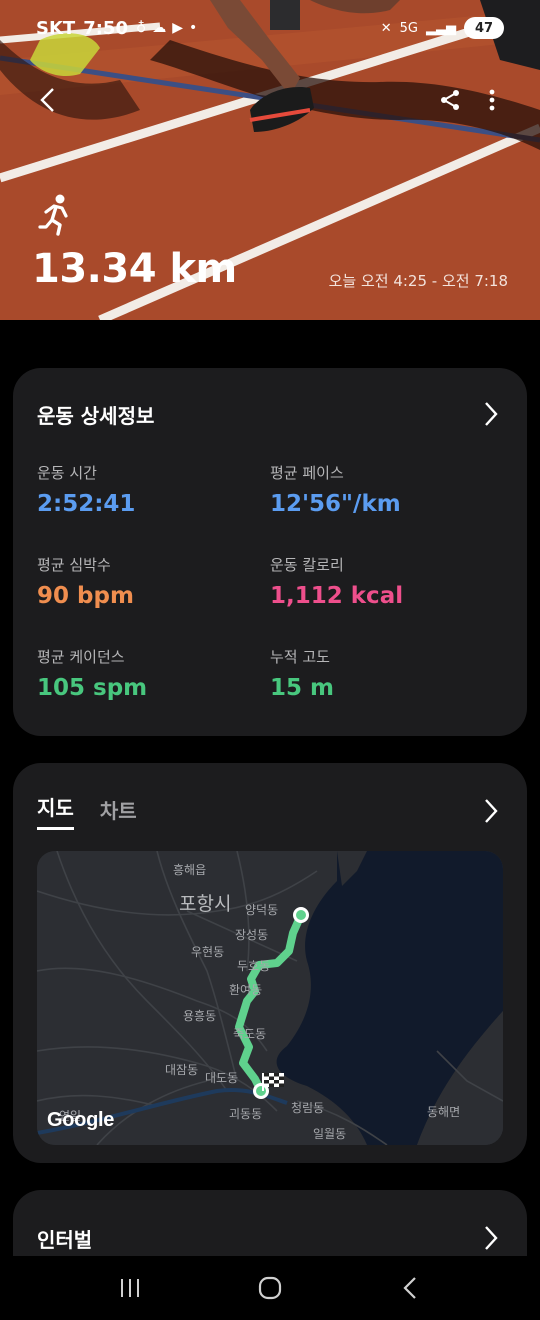 The height and width of the screenshot is (1320, 540). Describe the element at coordinates (65, 1239) in the screenshot. I see `interval-card-title: 인터벌` at that location.